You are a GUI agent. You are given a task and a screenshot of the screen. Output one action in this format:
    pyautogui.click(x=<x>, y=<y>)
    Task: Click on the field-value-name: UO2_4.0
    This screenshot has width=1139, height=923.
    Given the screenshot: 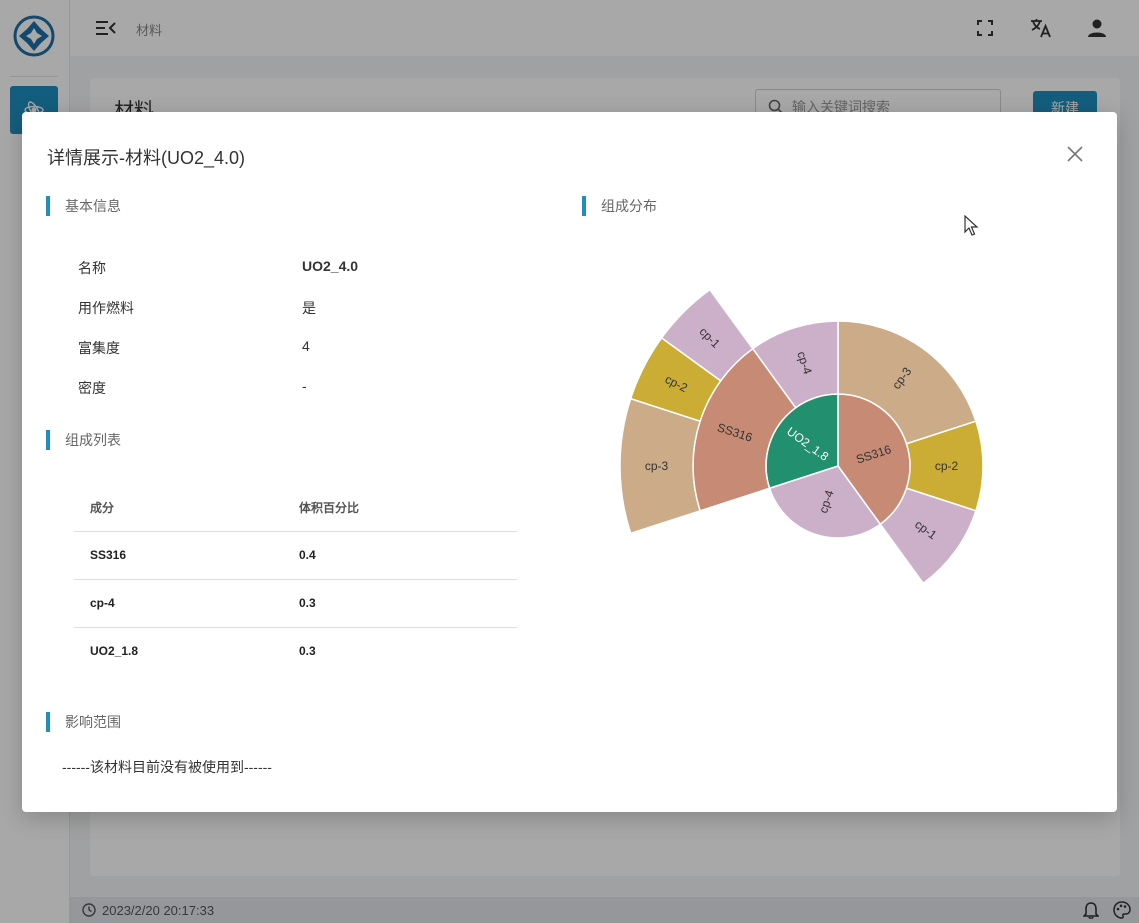 What is the action you would take?
    pyautogui.click(x=330, y=266)
    